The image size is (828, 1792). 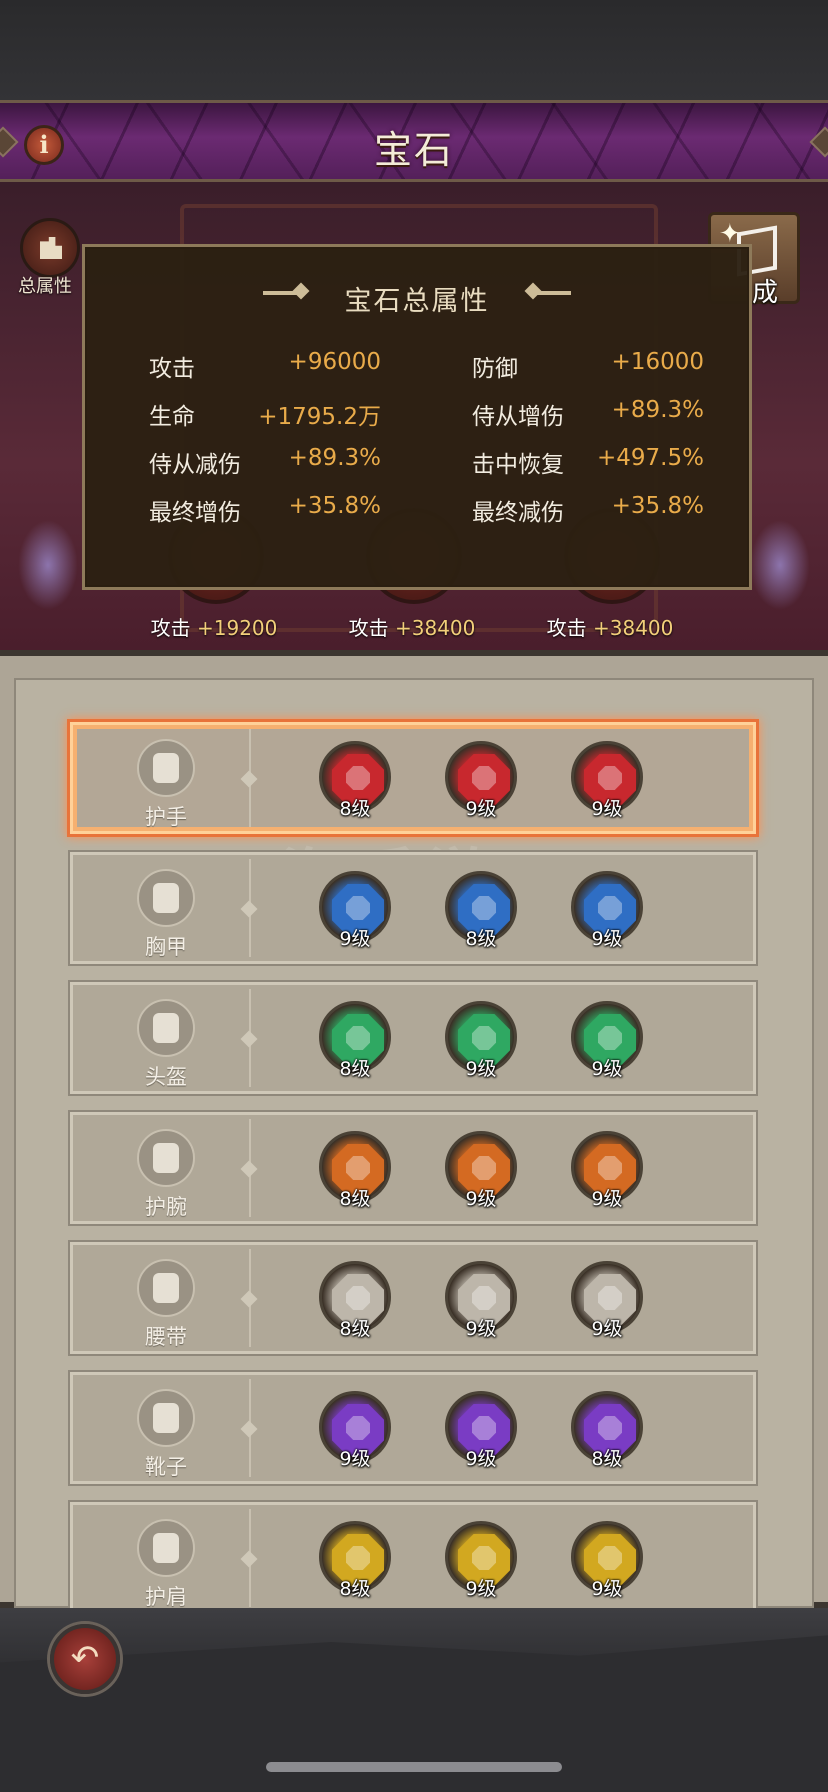 I want to click on stat-label: 最终增伤, so click(x=195, y=513).